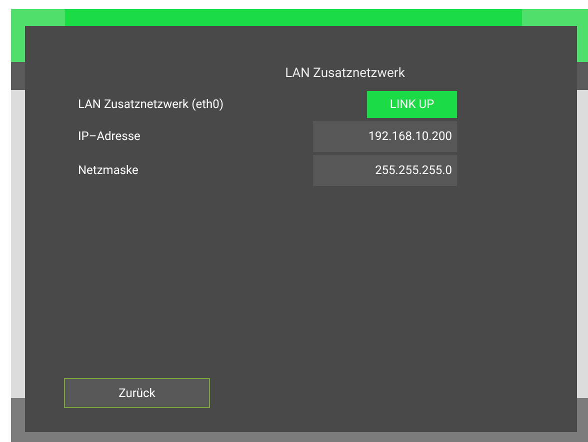  Describe the element at coordinates (385, 170) in the screenshot. I see `value-field: 255.255.255.0` at that location.